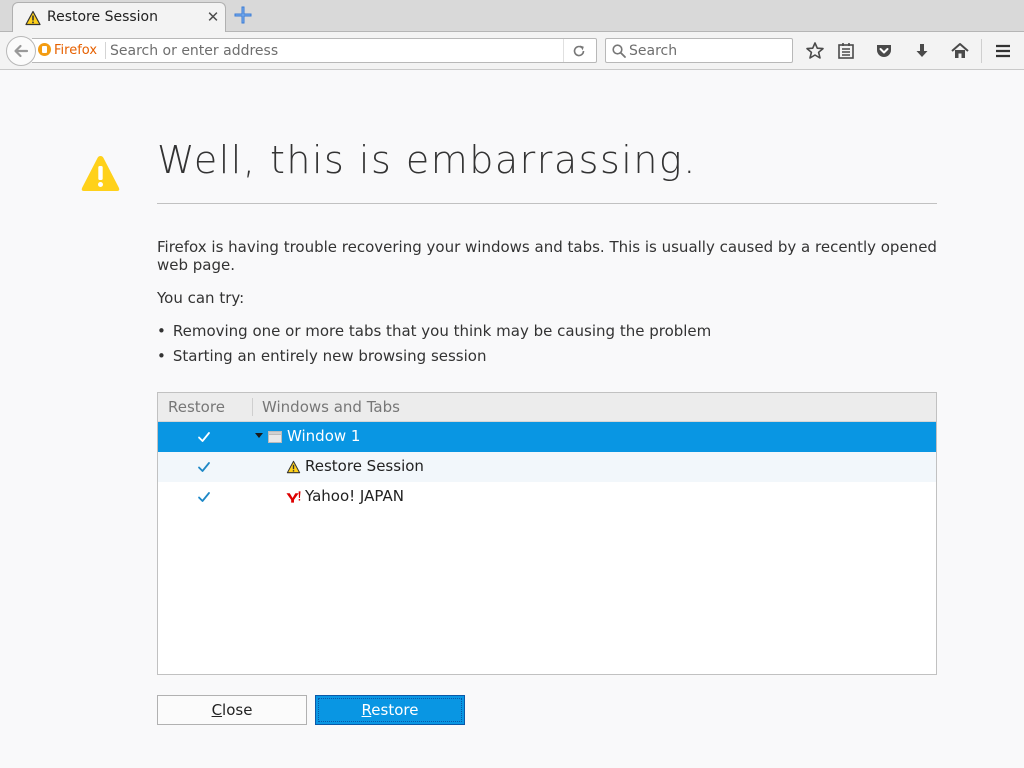 This screenshot has width=1024, height=768. I want to click on url-divider, so click(105, 50).